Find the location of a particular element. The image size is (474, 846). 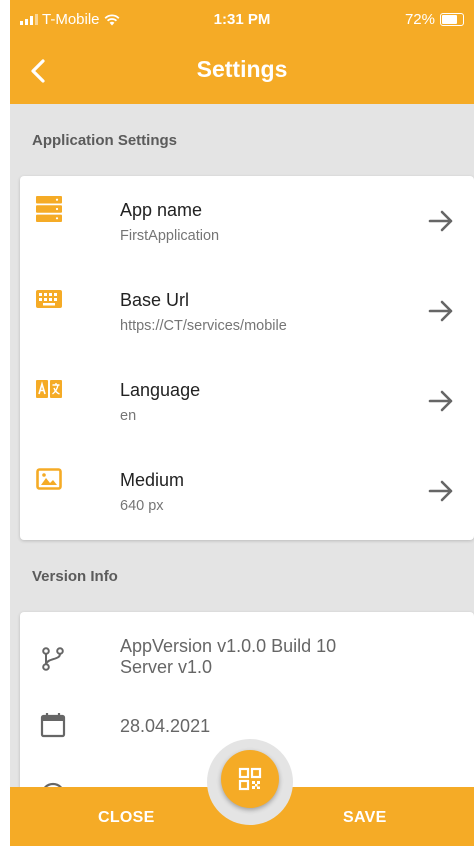

qr-scan-button is located at coordinates (250, 779).